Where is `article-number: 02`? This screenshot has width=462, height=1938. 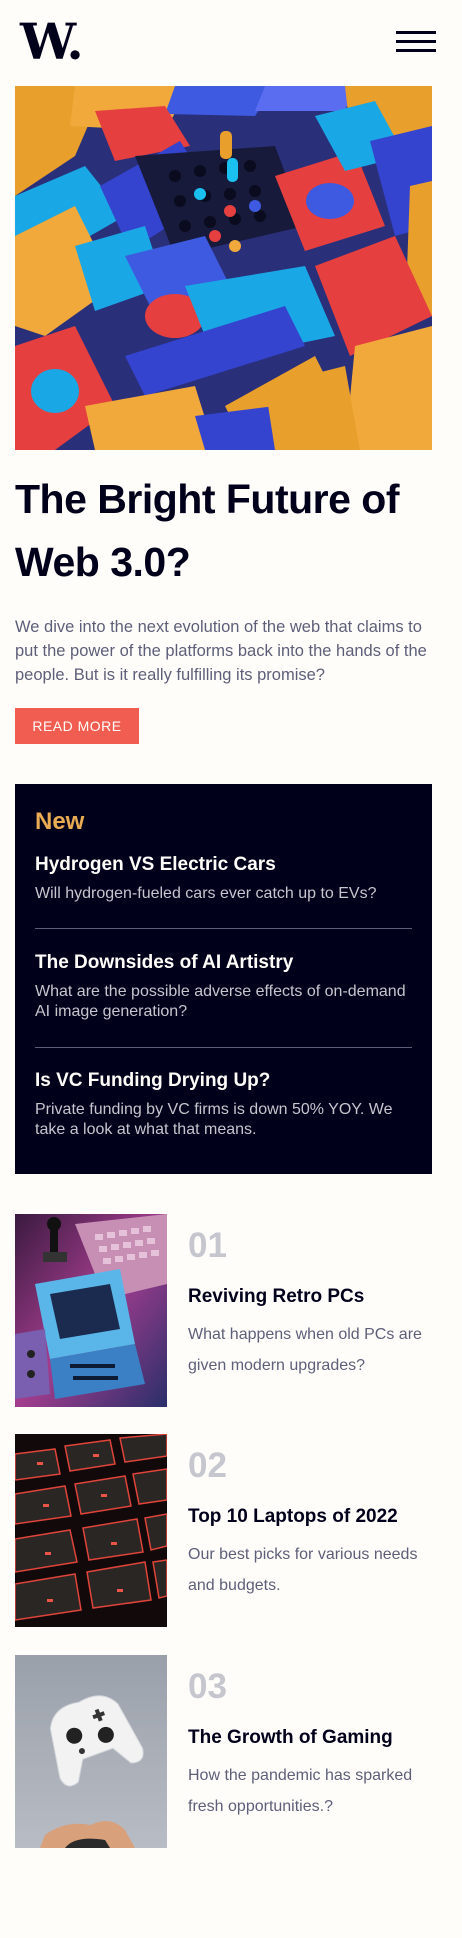 article-number: 02 is located at coordinates (207, 1465).